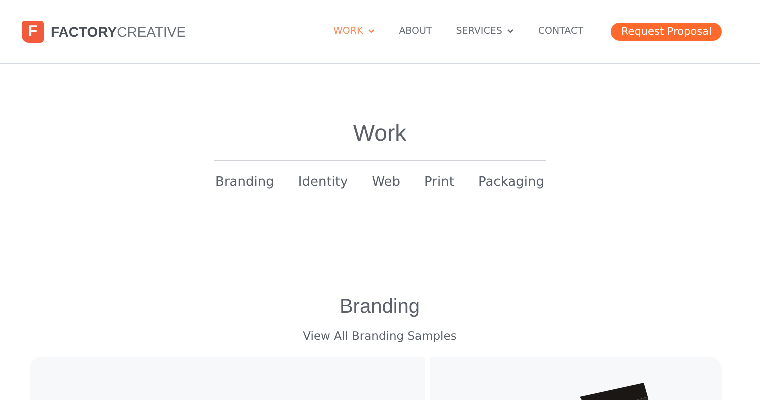 This screenshot has height=400, width=760. What do you see at coordinates (561, 31) in the screenshot?
I see `nav-link: CONTACT` at bounding box center [561, 31].